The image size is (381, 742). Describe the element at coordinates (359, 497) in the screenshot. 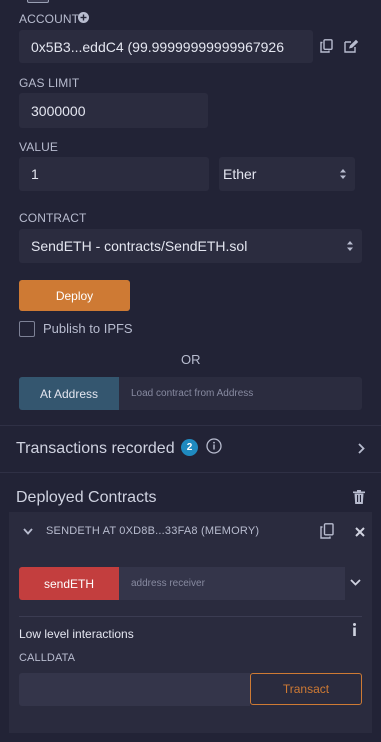

I see `trash-icon` at that location.